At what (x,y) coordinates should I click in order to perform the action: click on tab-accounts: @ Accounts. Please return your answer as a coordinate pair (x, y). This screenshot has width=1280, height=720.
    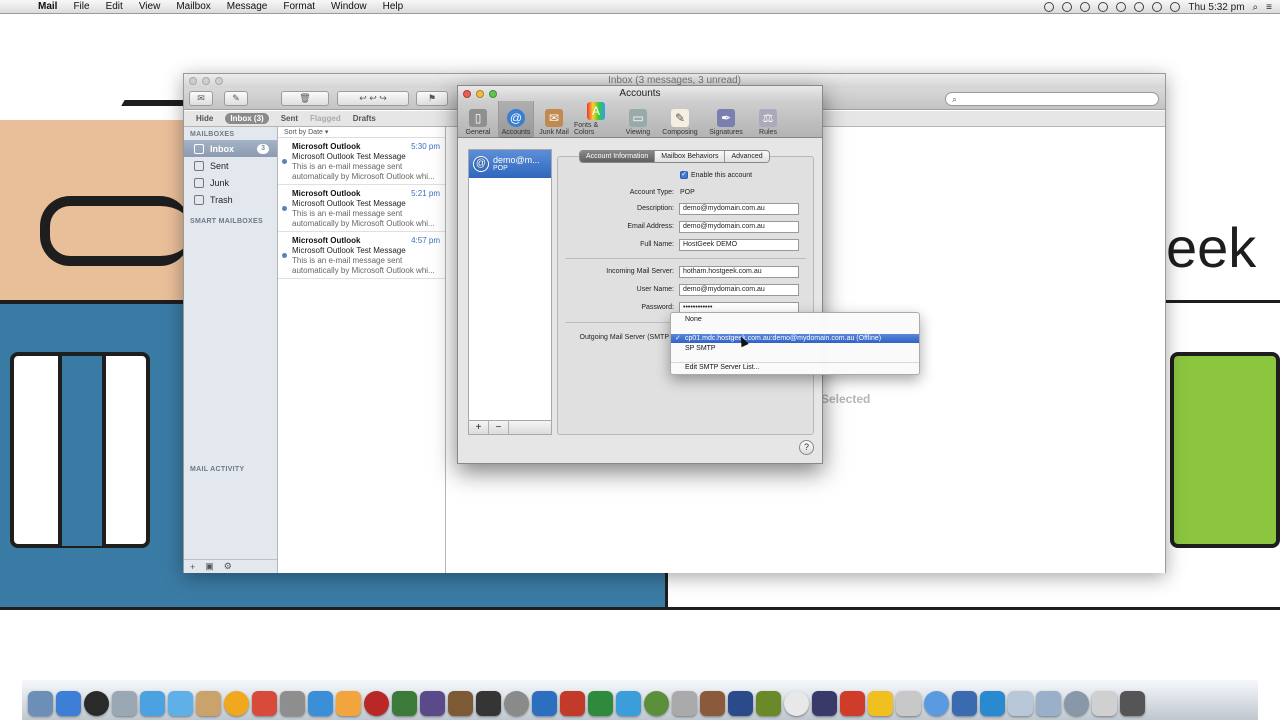
    Looking at the image, I should click on (516, 119).